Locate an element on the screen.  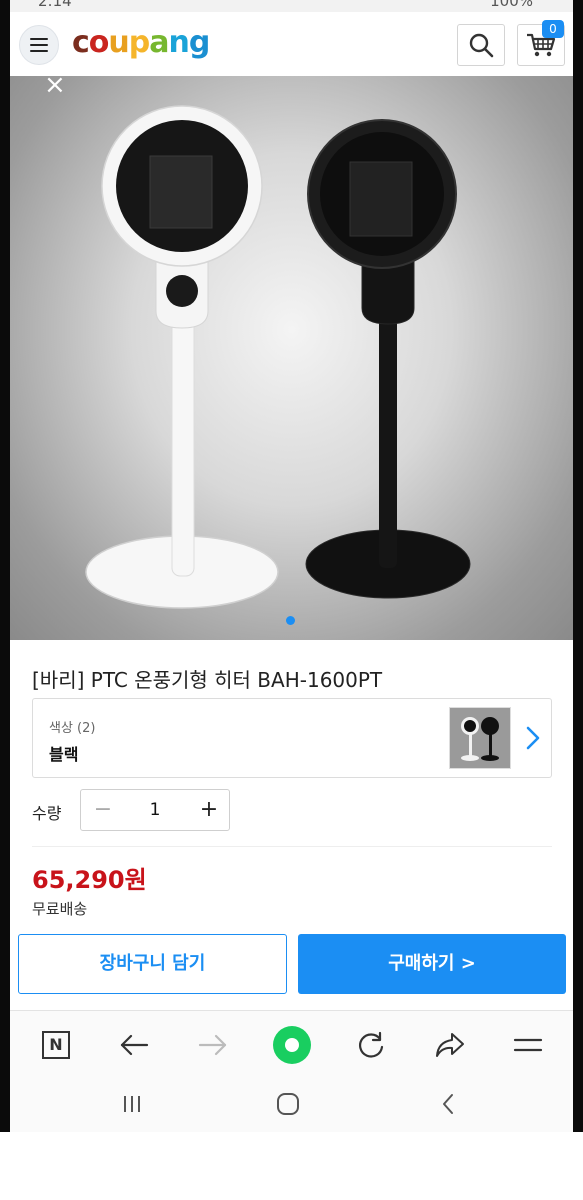
status-battery: 100% is located at coordinates (511, 5).